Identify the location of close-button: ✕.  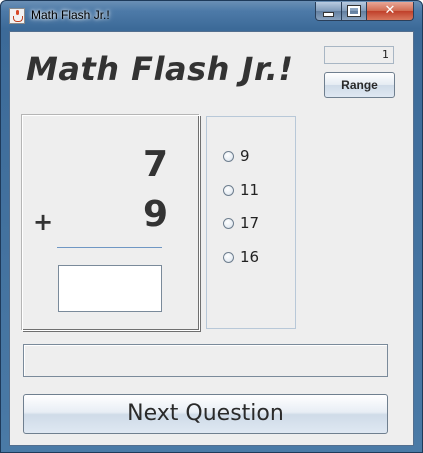
(390, 11).